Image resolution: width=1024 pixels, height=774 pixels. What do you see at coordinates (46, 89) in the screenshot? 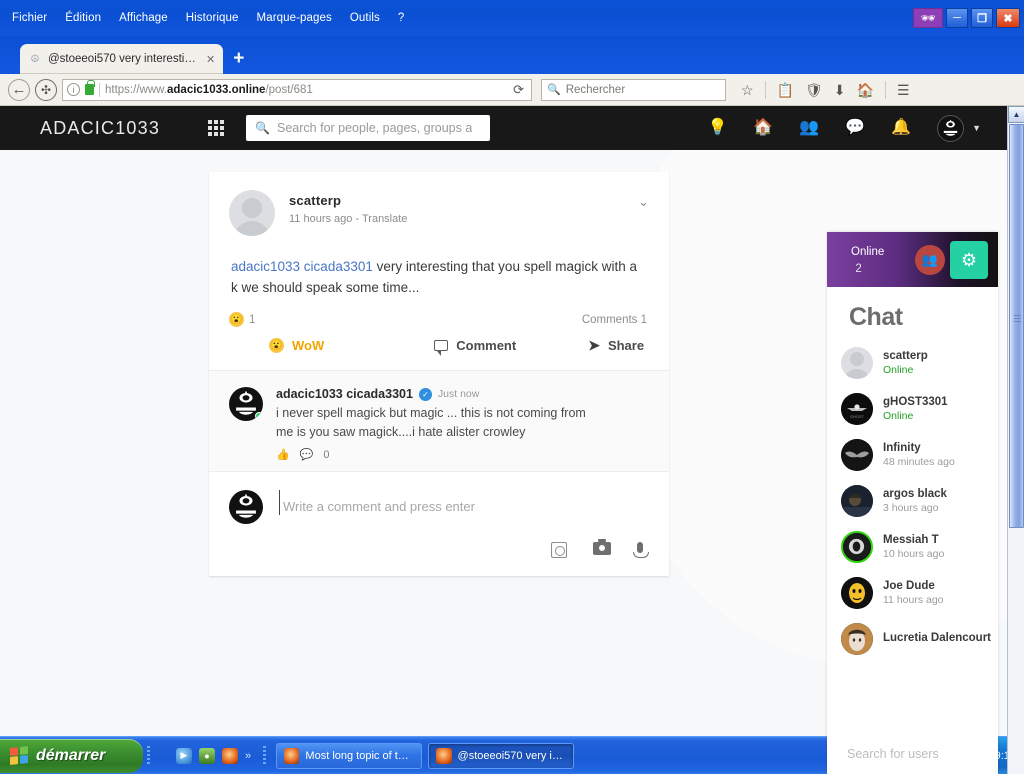
I see `stop-button: ✣` at bounding box center [46, 89].